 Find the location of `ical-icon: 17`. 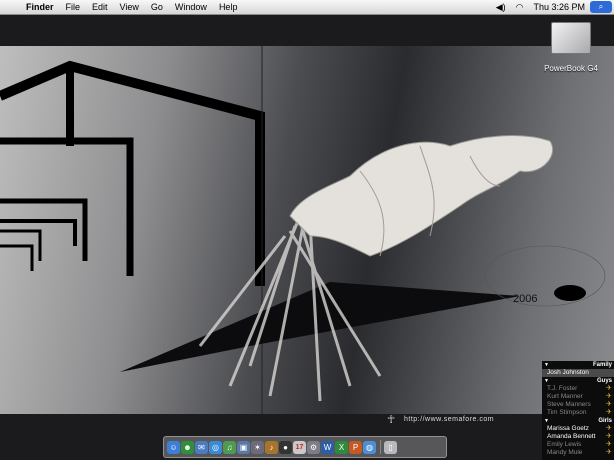

ical-icon: 17 is located at coordinates (299, 447).